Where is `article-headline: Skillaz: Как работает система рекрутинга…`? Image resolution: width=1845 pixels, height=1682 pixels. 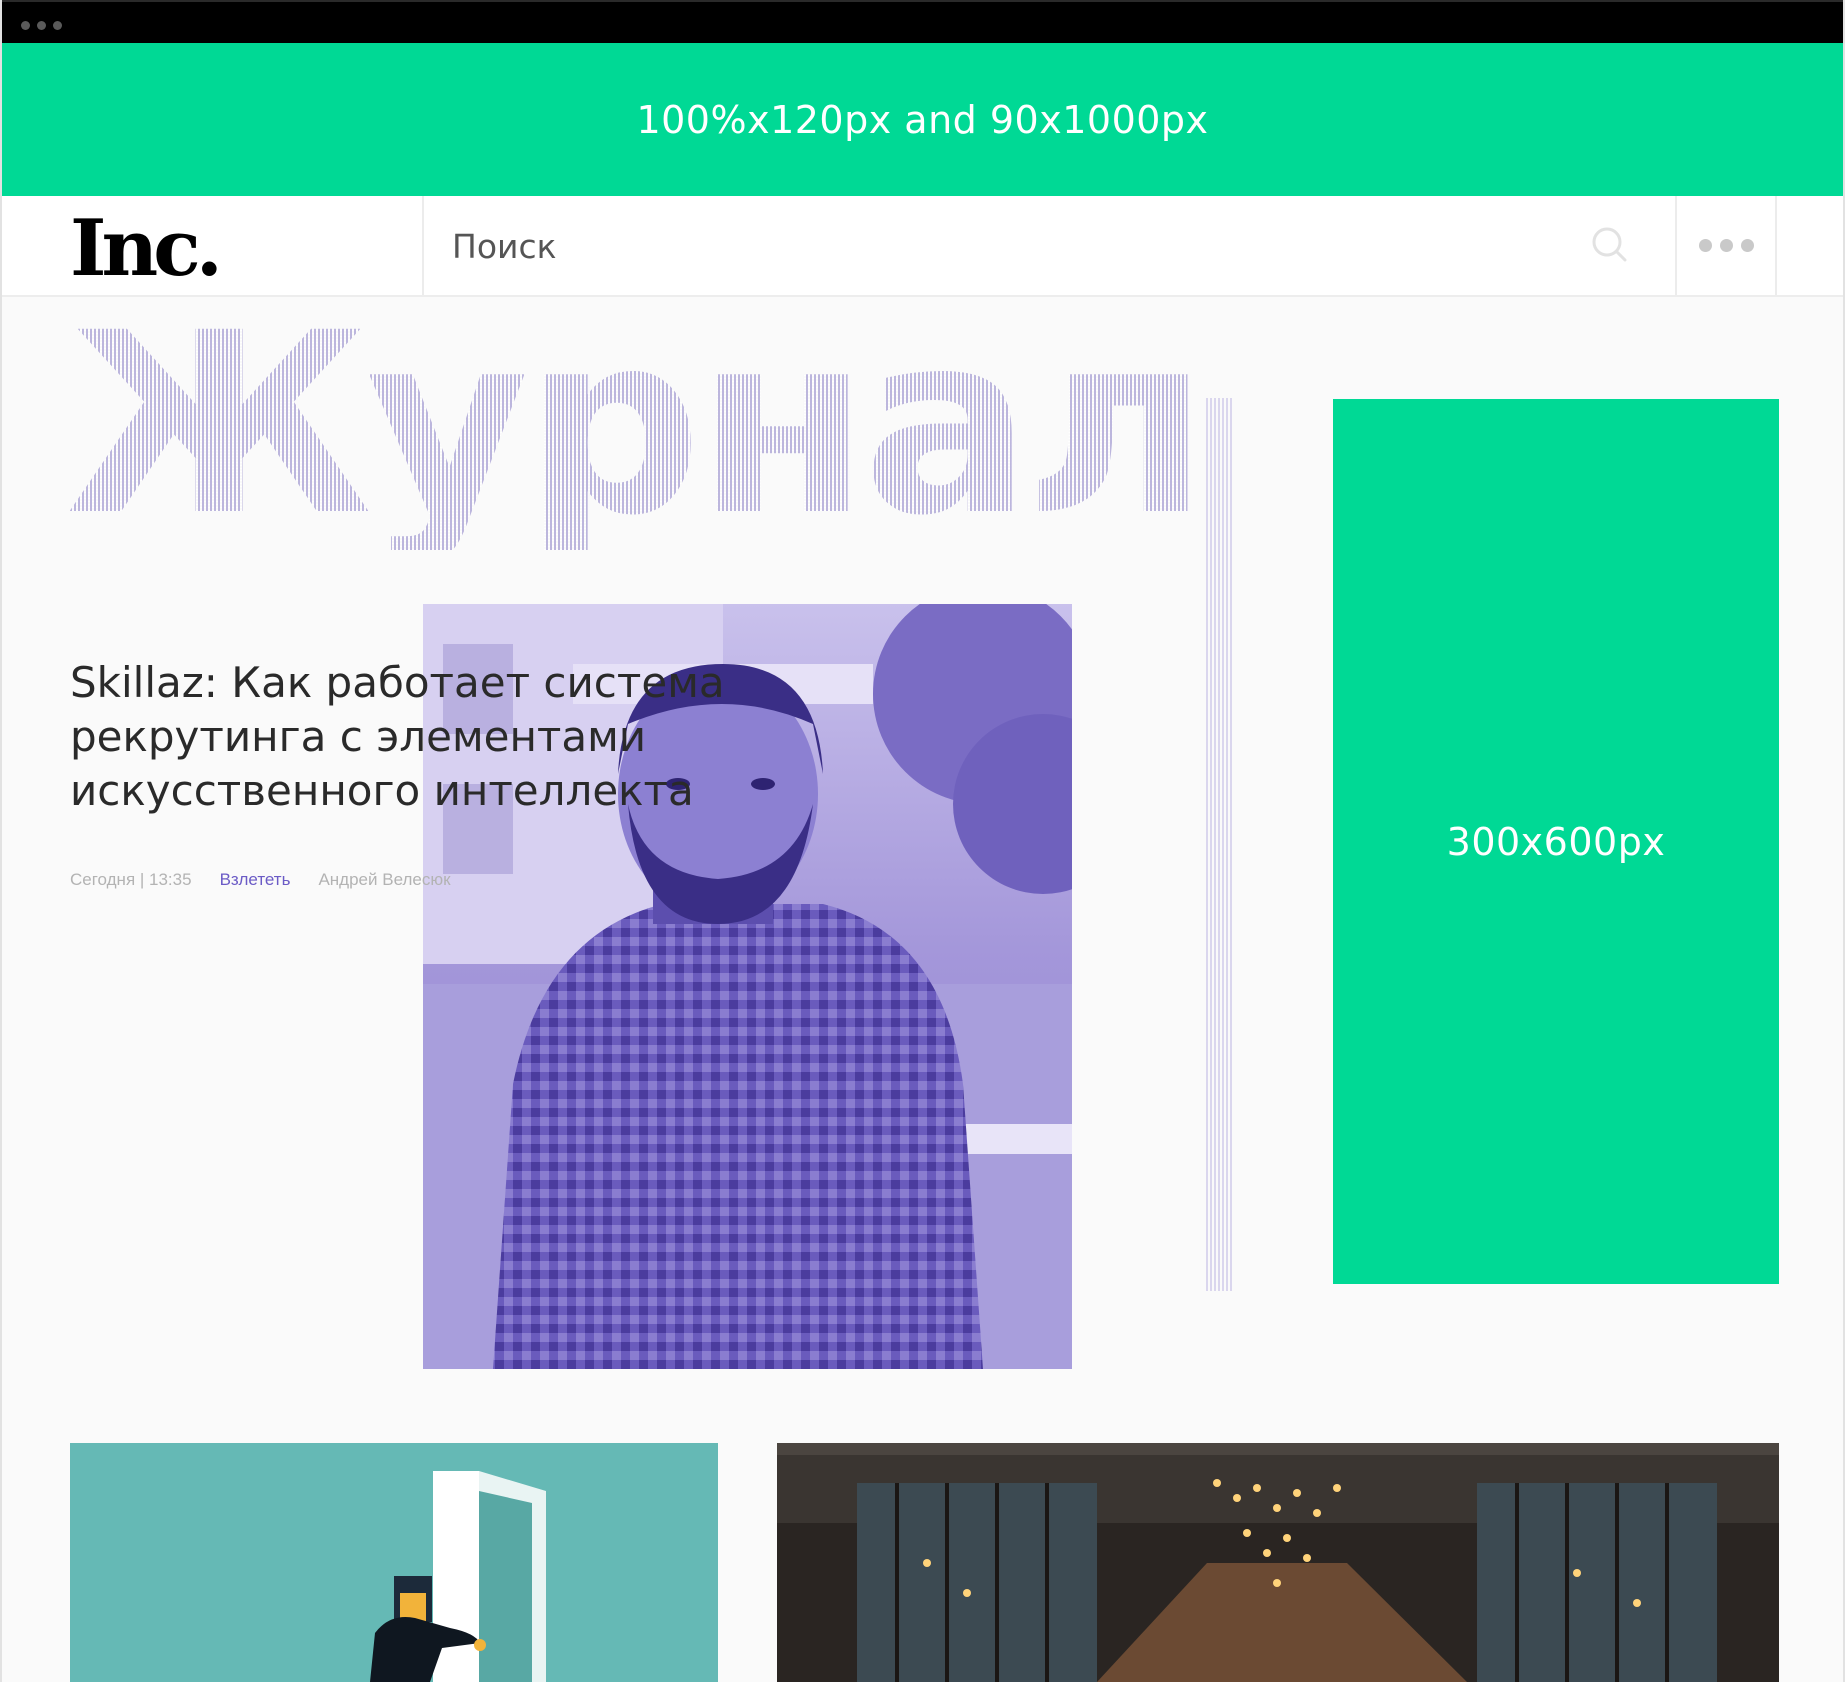 article-headline: Skillaz: Как работает система рекрутинга… is located at coordinates (430, 737).